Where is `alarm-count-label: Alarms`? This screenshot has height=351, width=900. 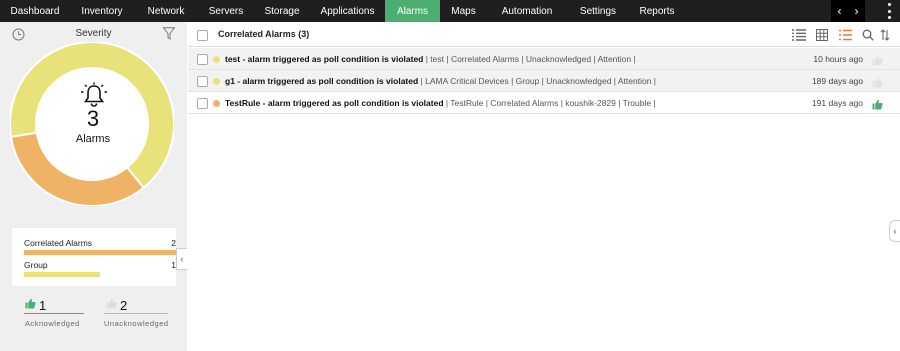
alarm-count-label: Alarms is located at coordinates (93, 139).